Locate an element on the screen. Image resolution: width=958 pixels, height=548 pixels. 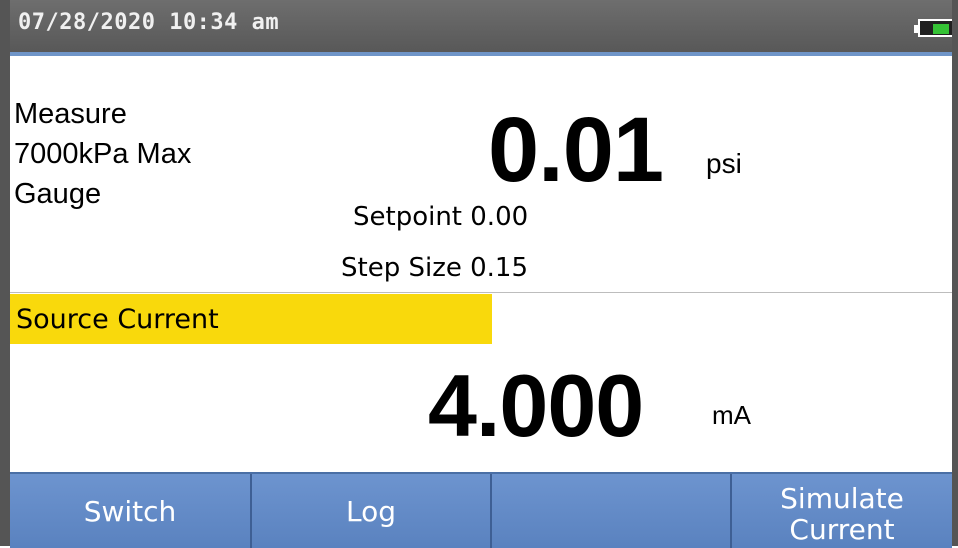
battery-level is located at coordinates (941, 29).